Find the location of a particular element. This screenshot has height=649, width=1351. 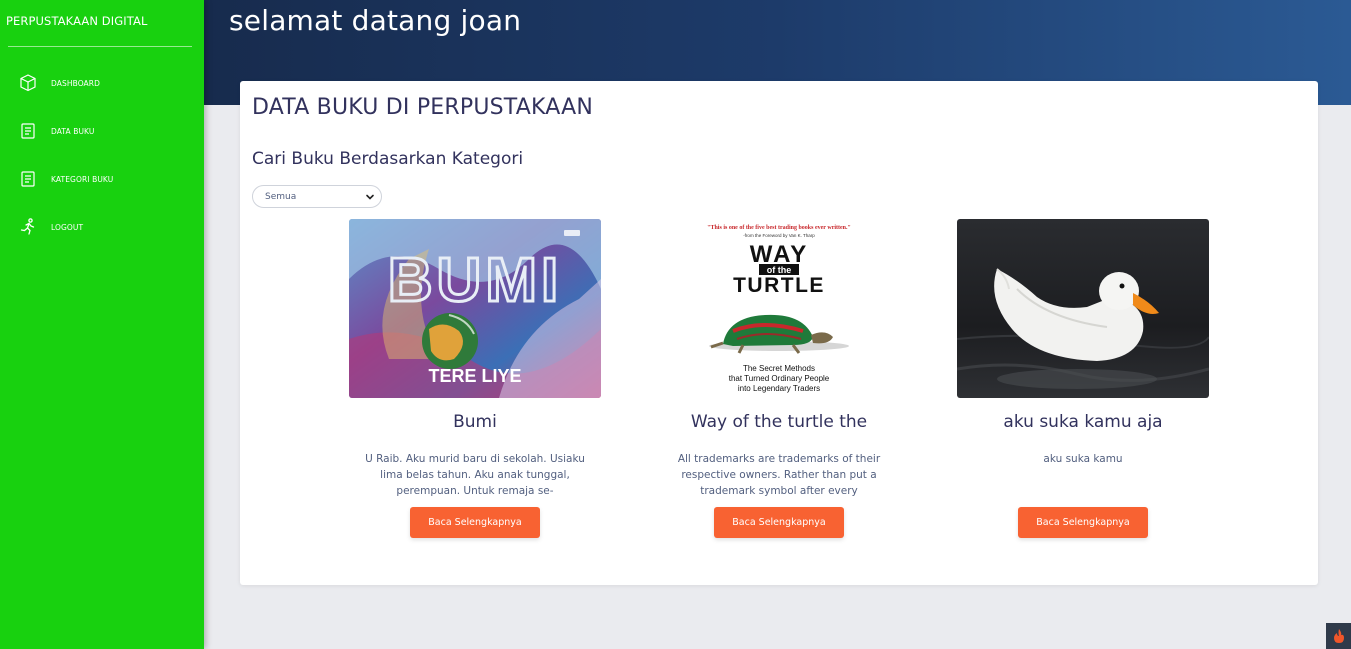

flame-icon is located at coordinates (1338, 636).